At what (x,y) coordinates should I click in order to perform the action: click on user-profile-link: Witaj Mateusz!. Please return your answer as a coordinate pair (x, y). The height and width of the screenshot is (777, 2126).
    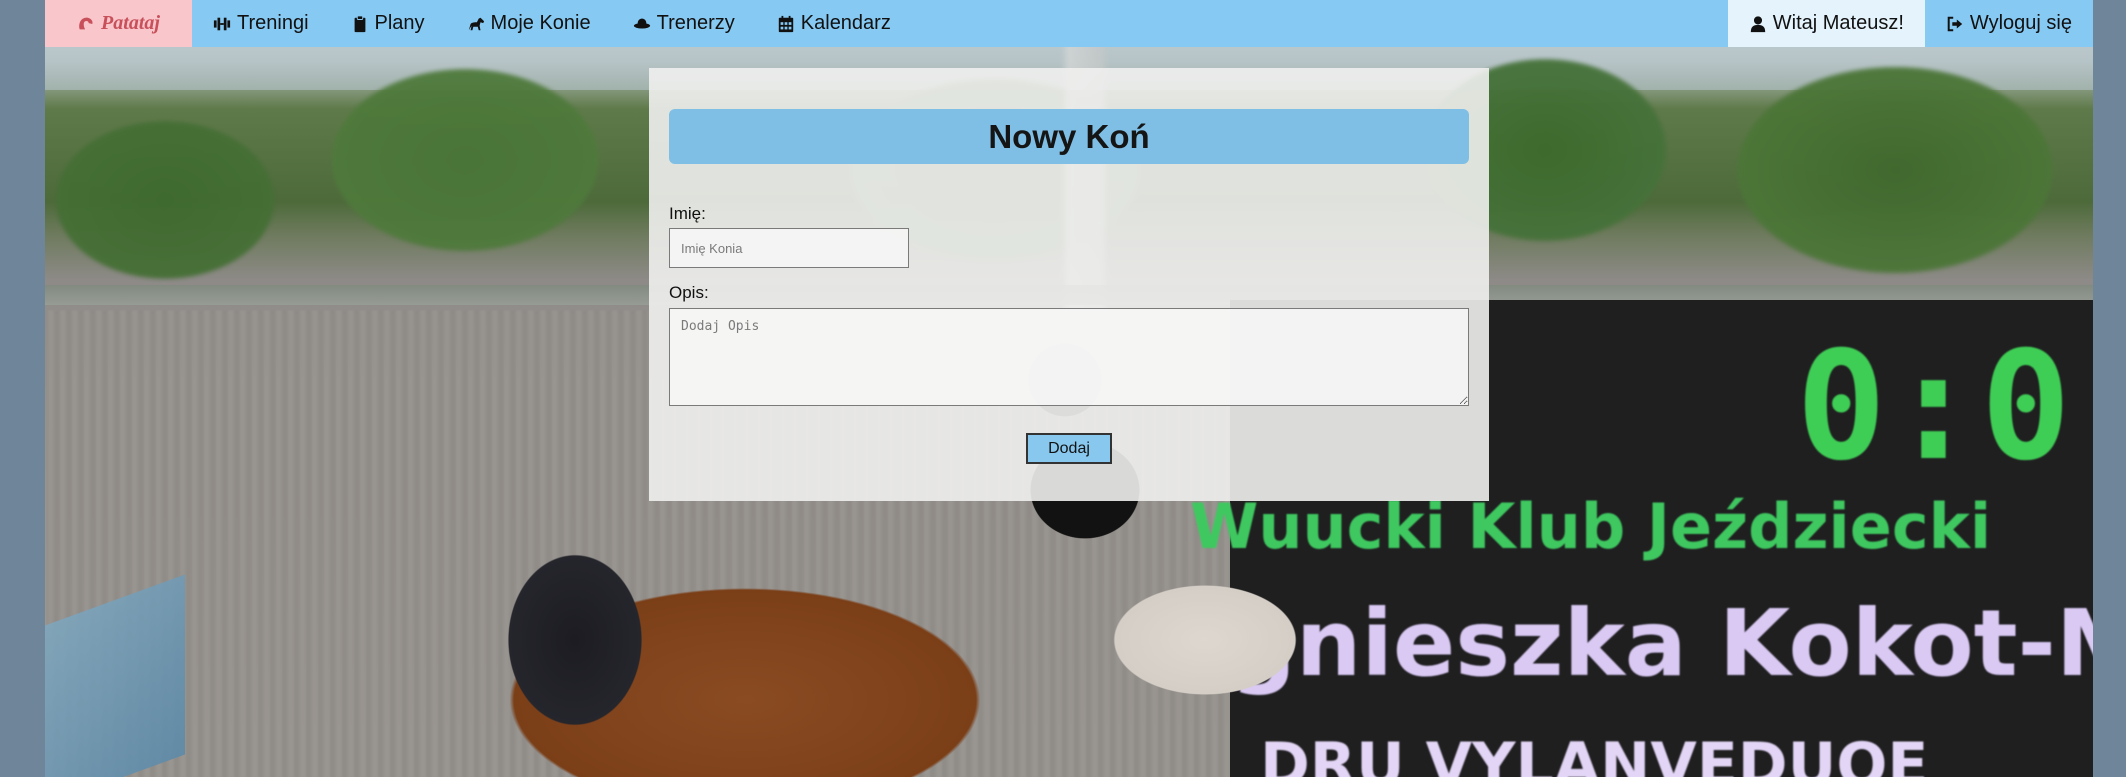
    Looking at the image, I should click on (1826, 23).